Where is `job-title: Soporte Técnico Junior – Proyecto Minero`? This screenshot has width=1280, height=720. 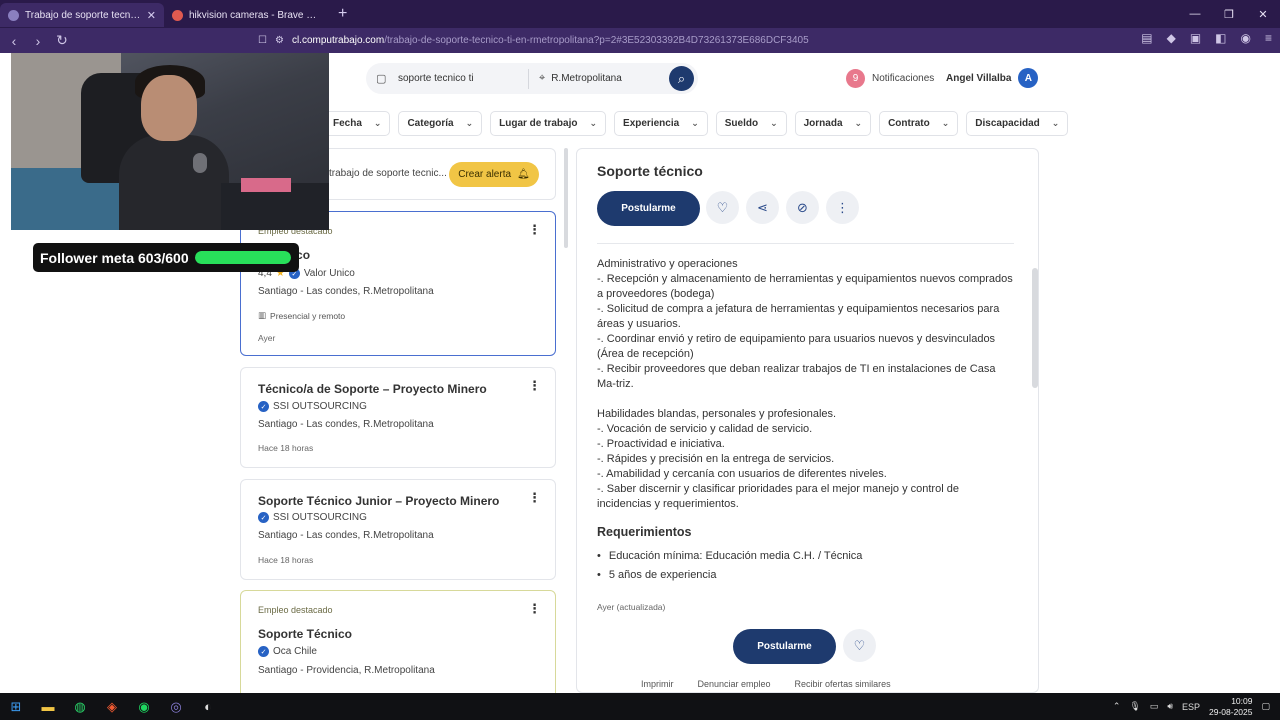
job-title: Soporte Técnico Junior – Proyecto Minero is located at coordinates (378, 501).